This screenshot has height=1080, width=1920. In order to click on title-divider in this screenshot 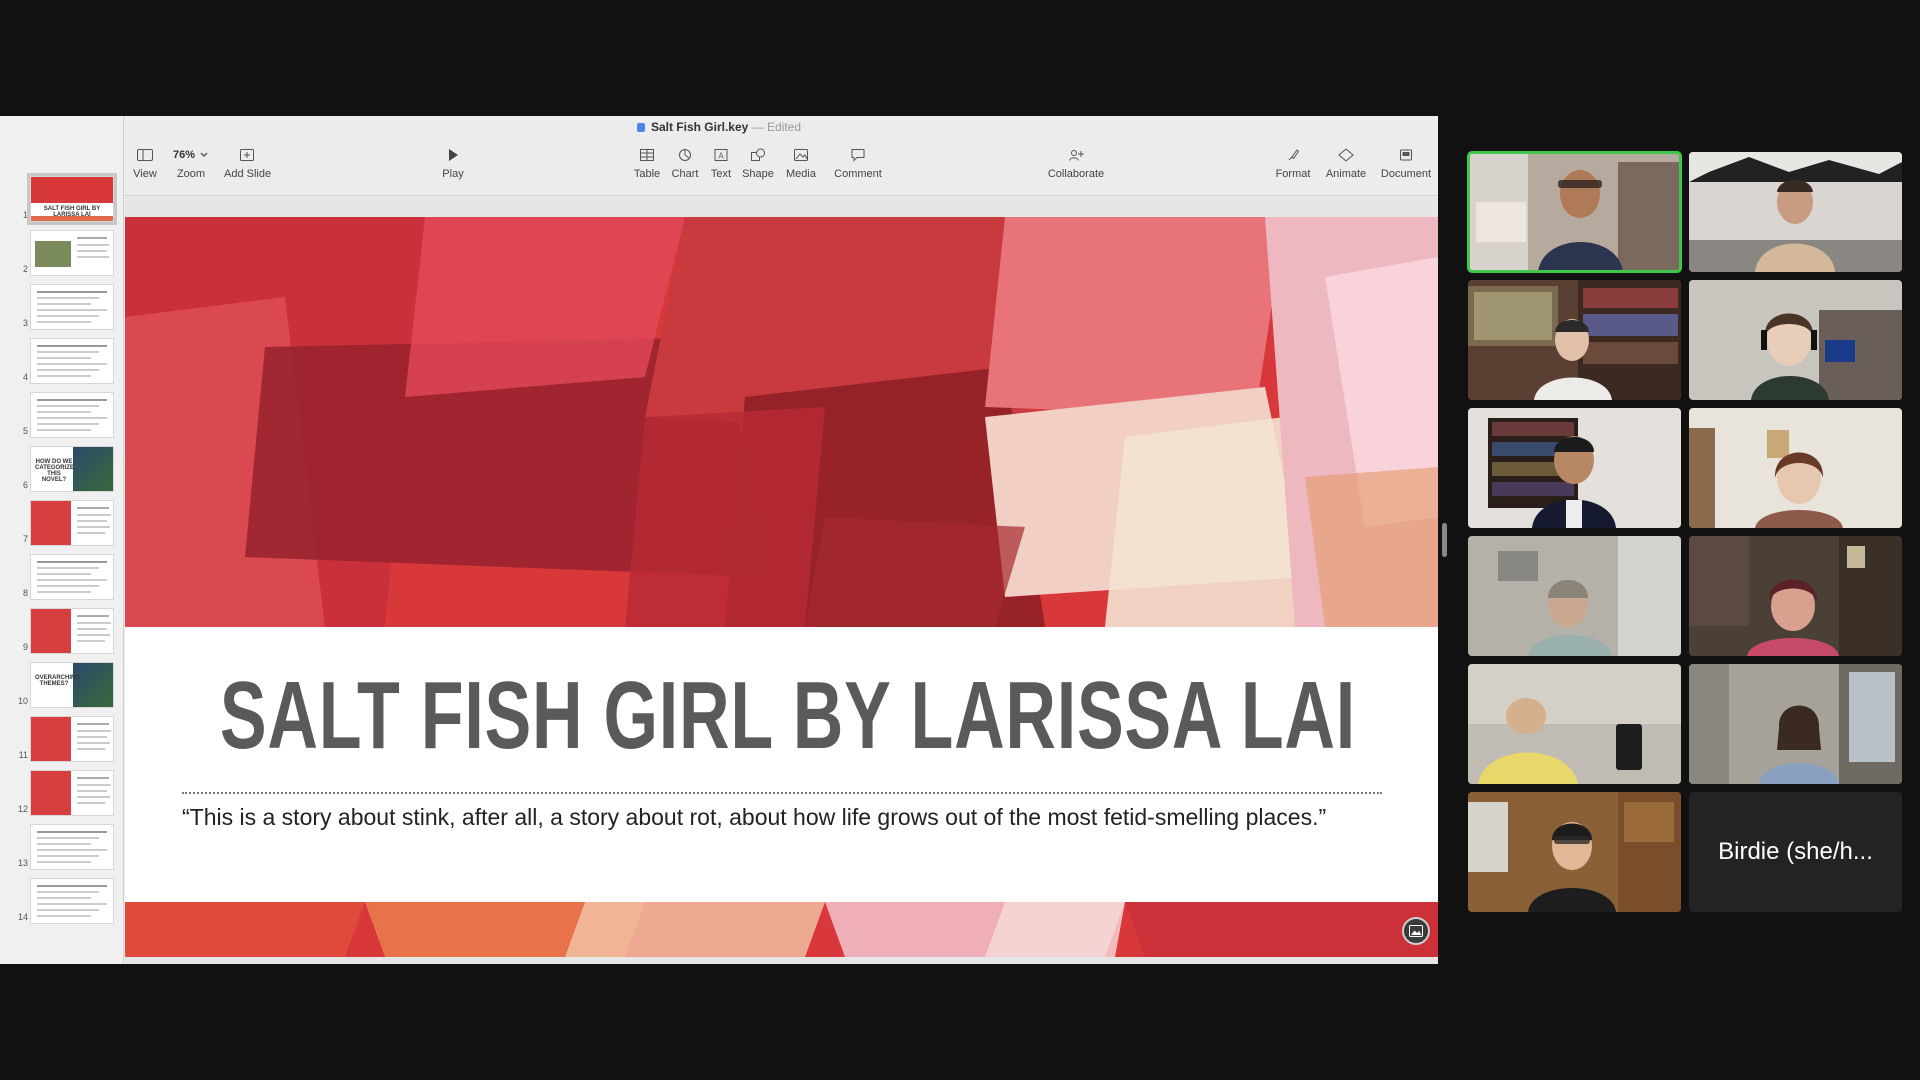, I will do `click(782, 793)`.